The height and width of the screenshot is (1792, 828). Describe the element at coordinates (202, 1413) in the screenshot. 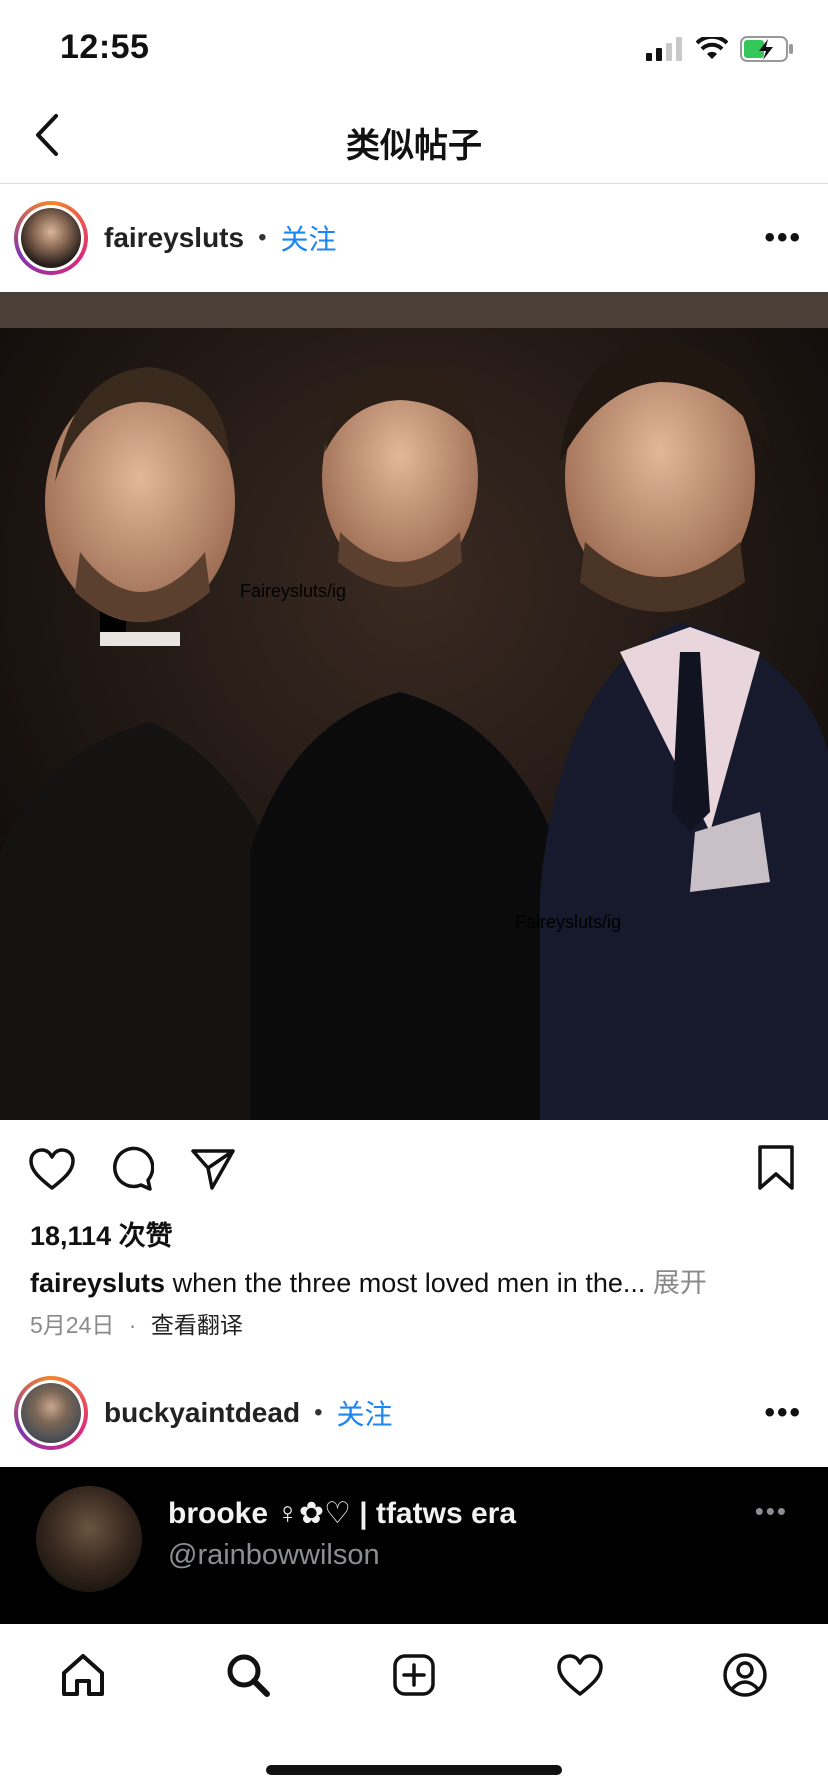

I see `post-username: buckyaintdead` at that location.